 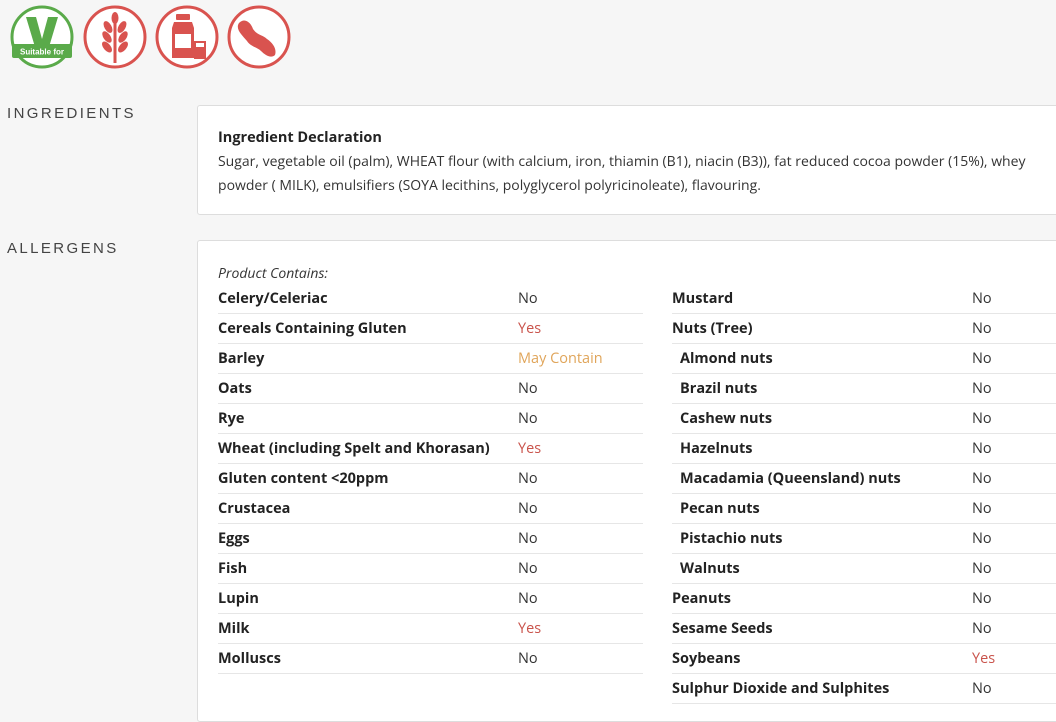 I want to click on allergen-row: Celery/Celeriac No, so click(x=430, y=299).